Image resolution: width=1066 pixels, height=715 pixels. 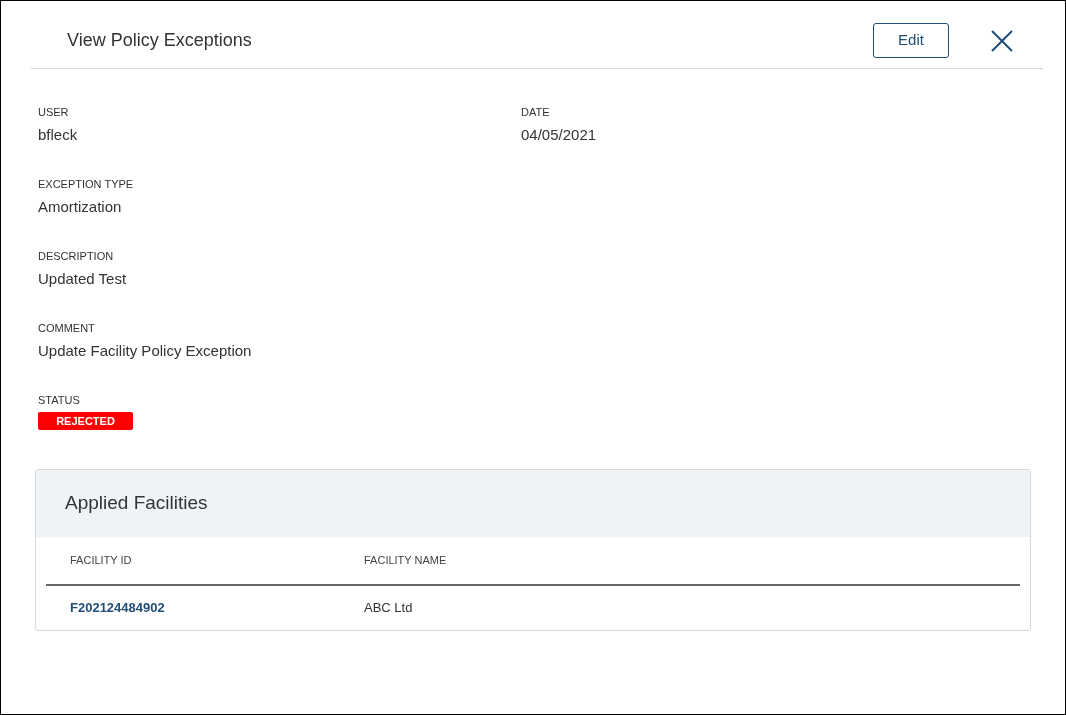 I want to click on facility-id-link: F202124484902, so click(x=217, y=608).